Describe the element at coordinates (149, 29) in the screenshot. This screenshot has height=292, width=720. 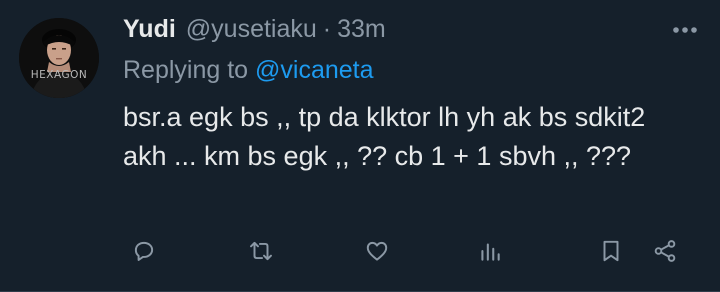
I see `author-name: Yudi` at that location.